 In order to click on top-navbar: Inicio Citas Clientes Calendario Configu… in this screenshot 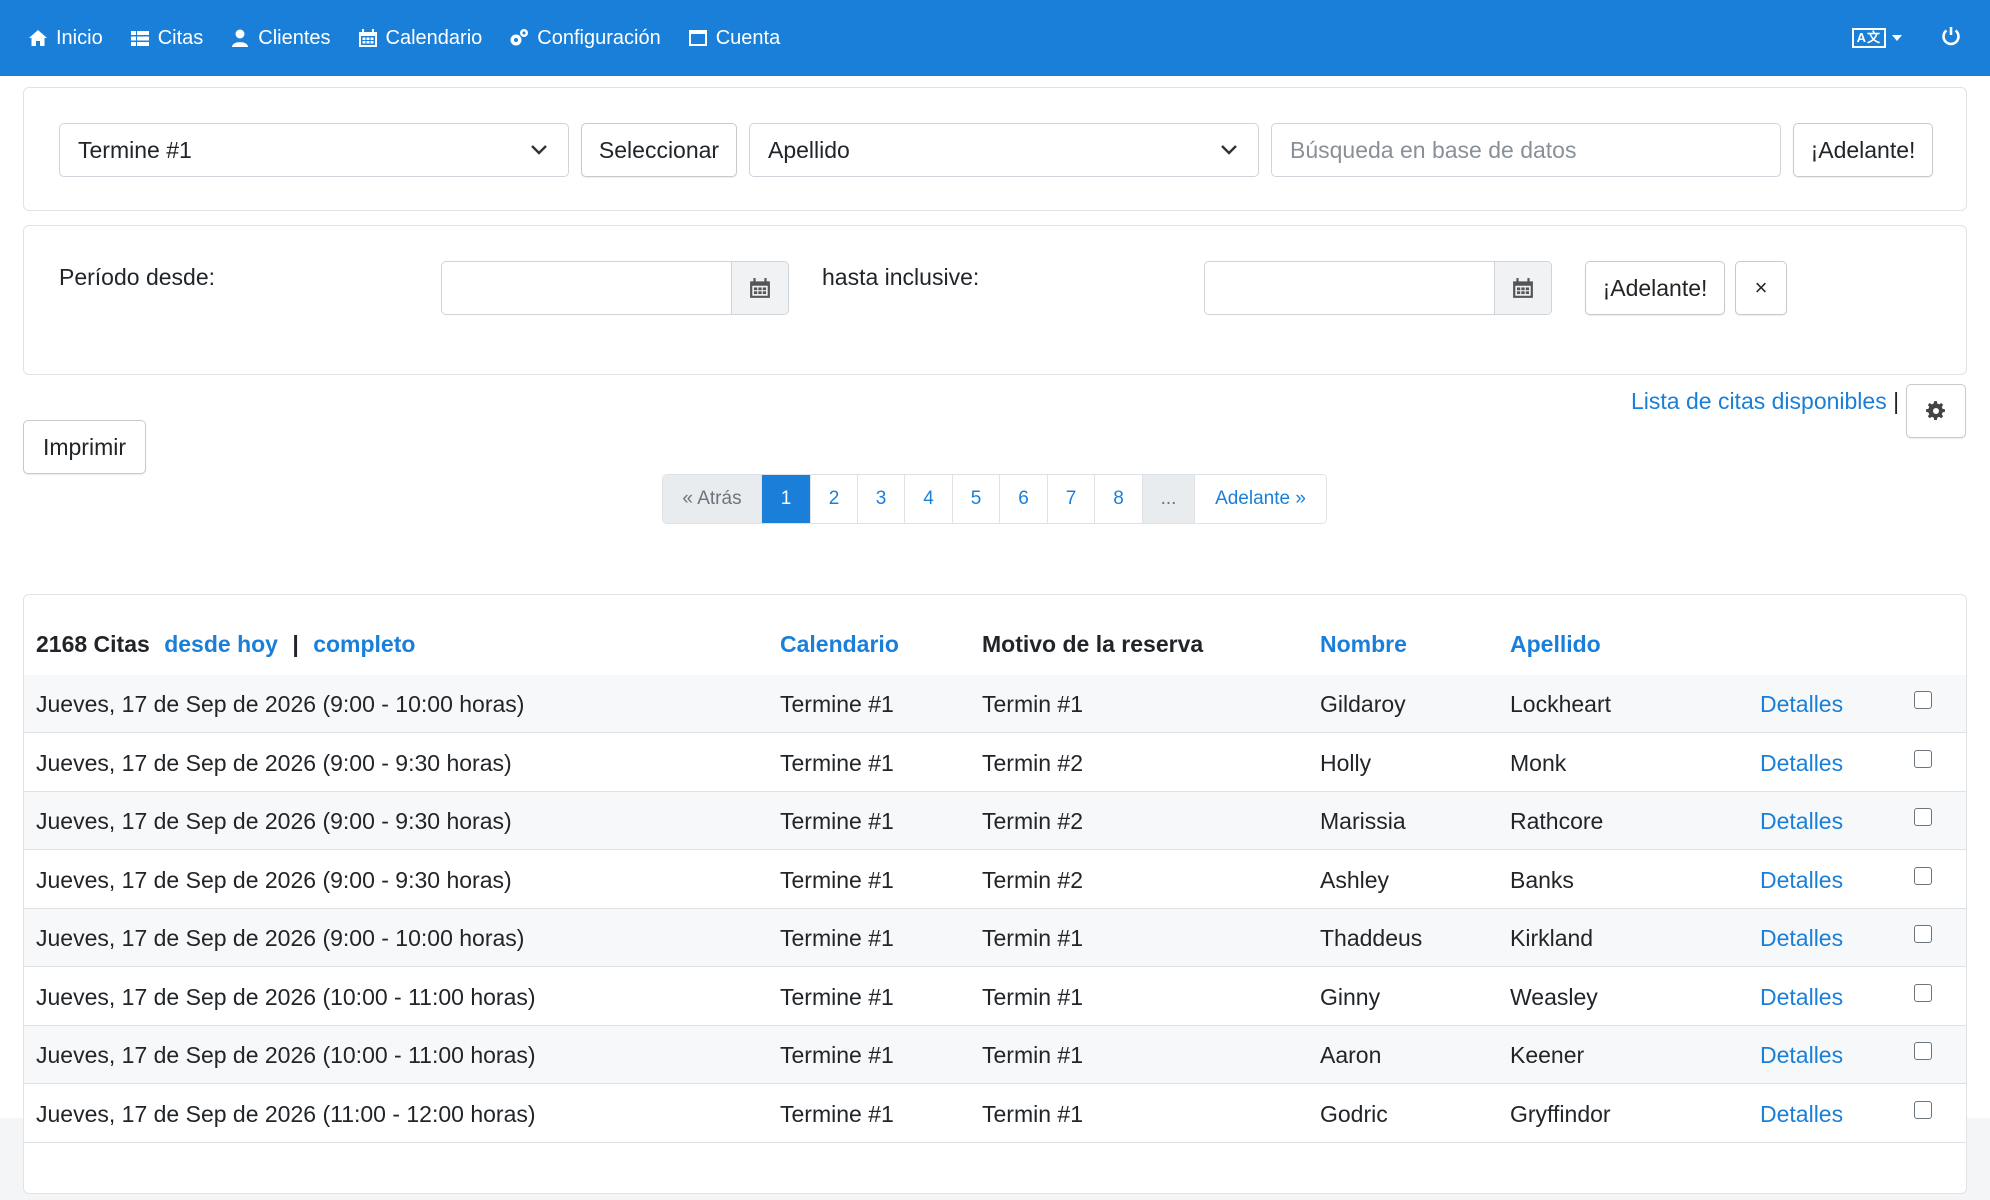, I will do `click(995, 38)`.